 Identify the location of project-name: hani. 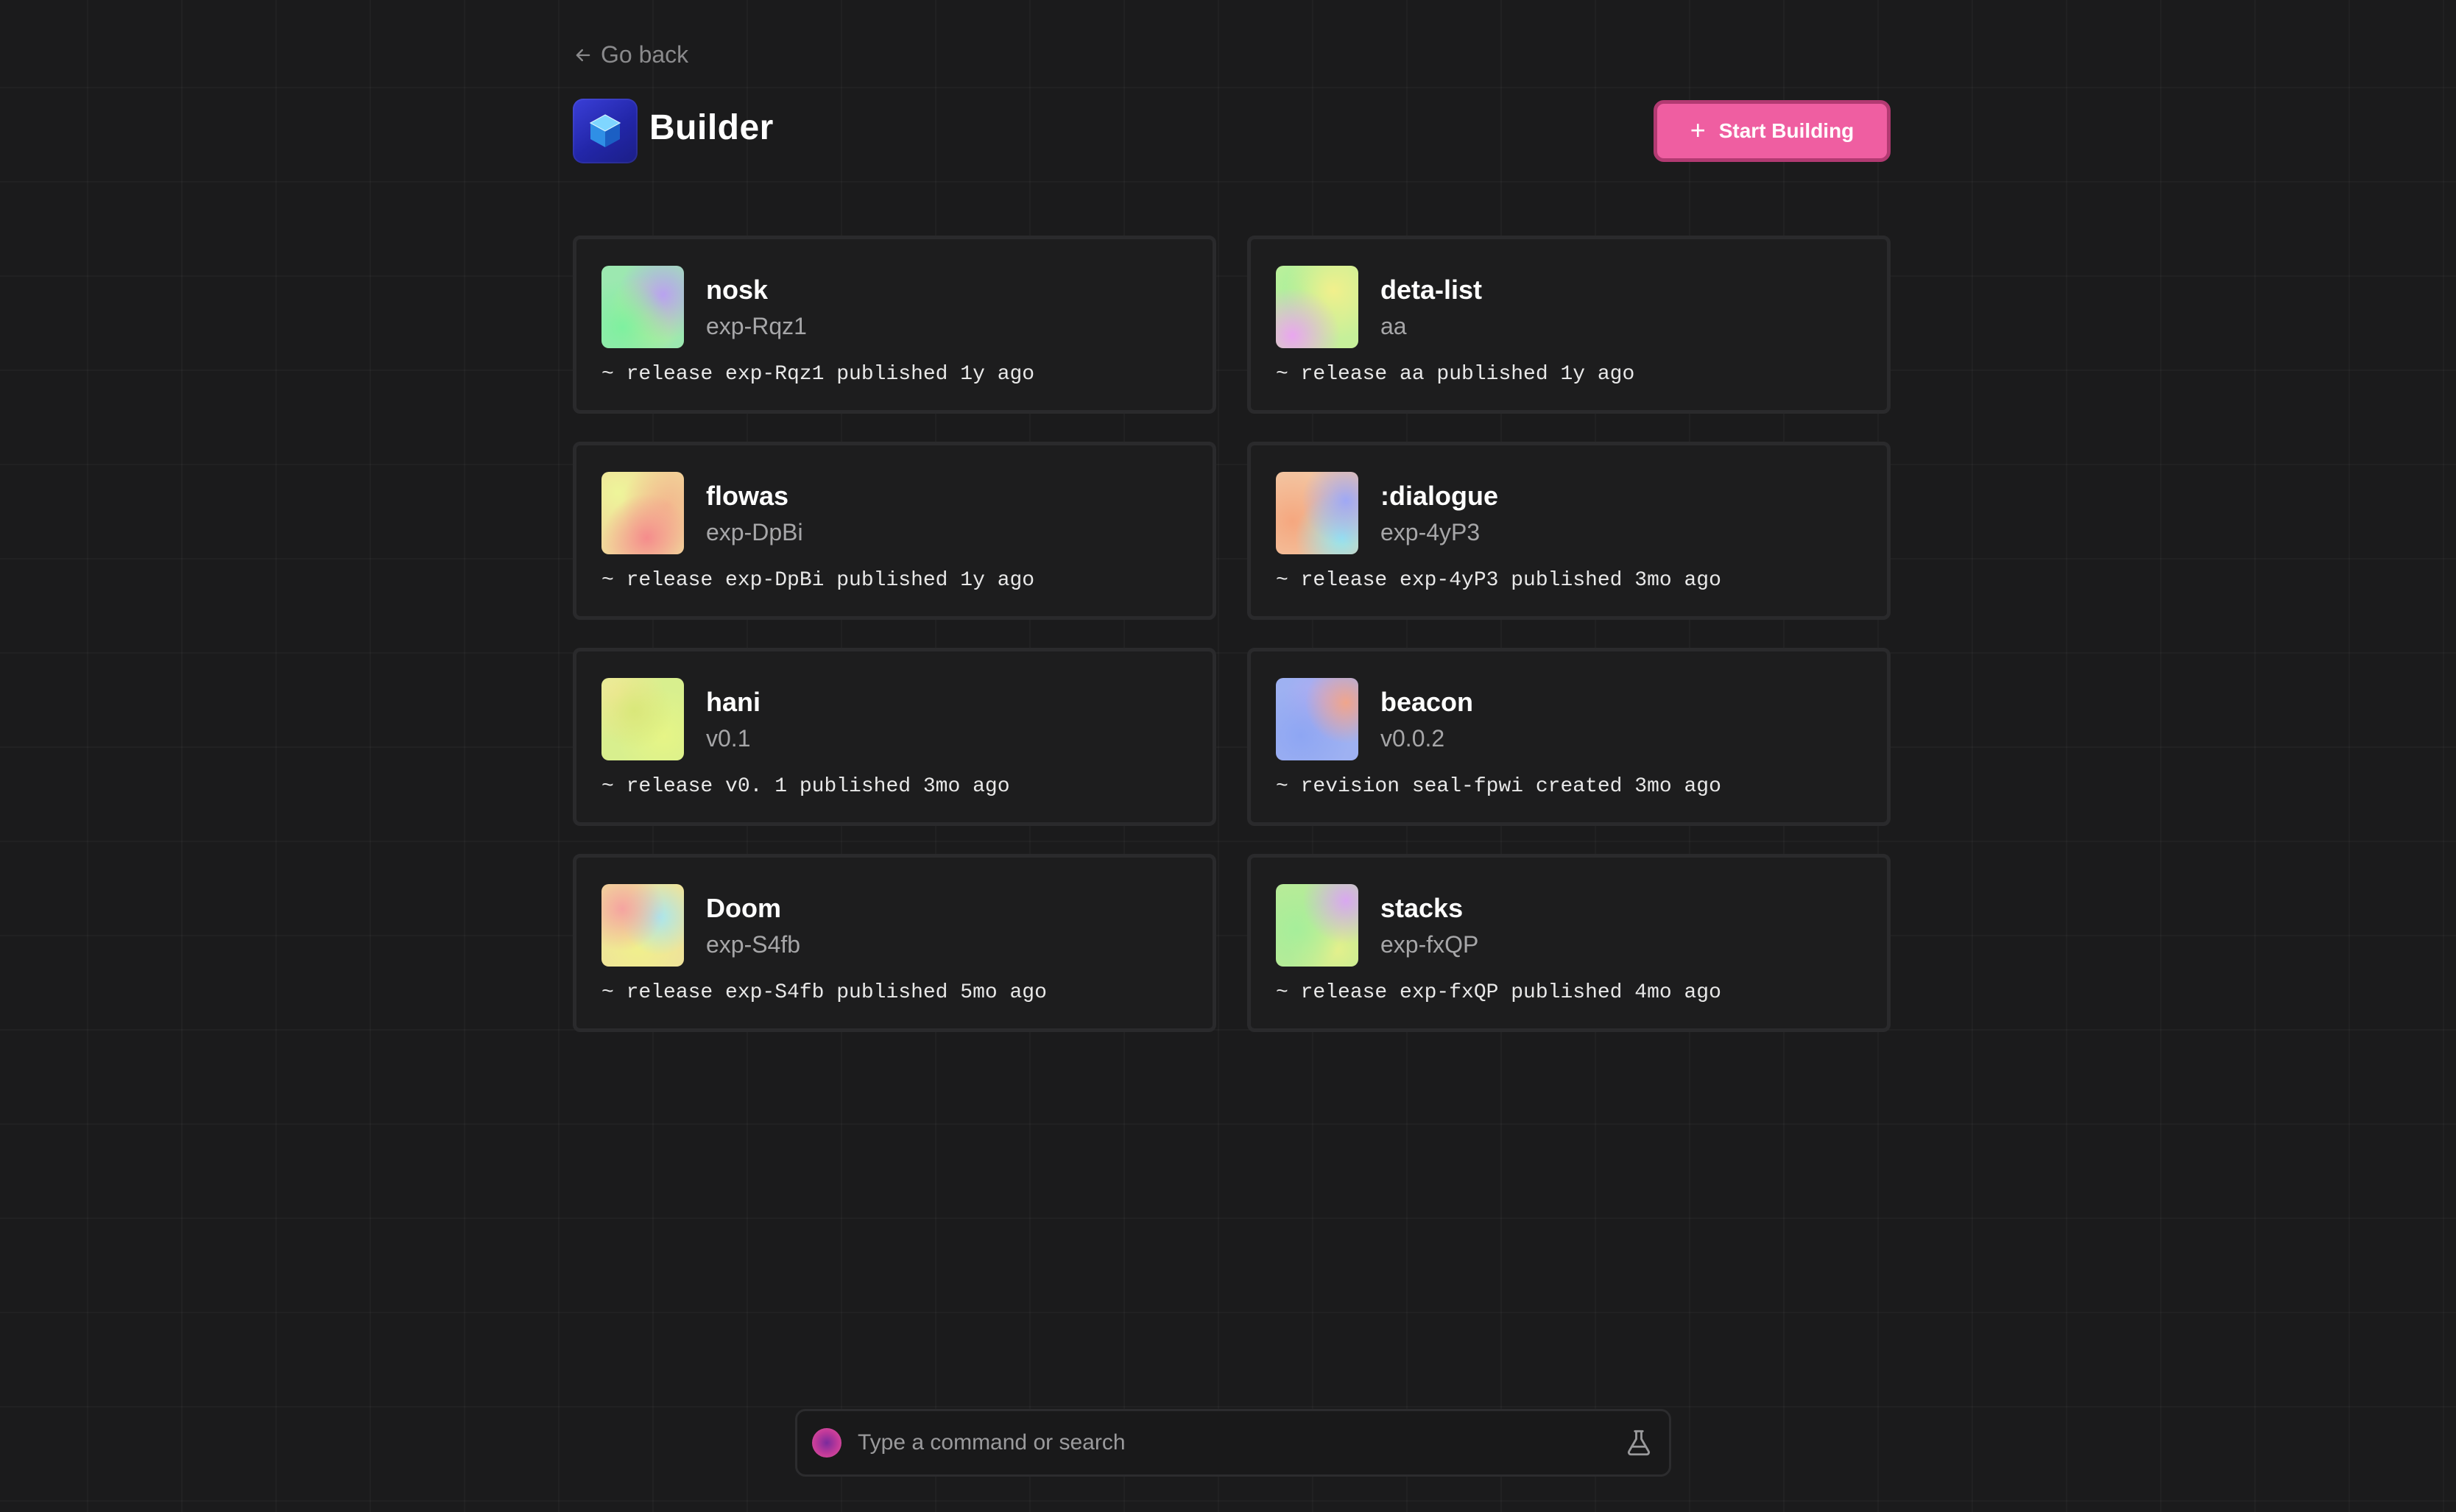
(733, 702).